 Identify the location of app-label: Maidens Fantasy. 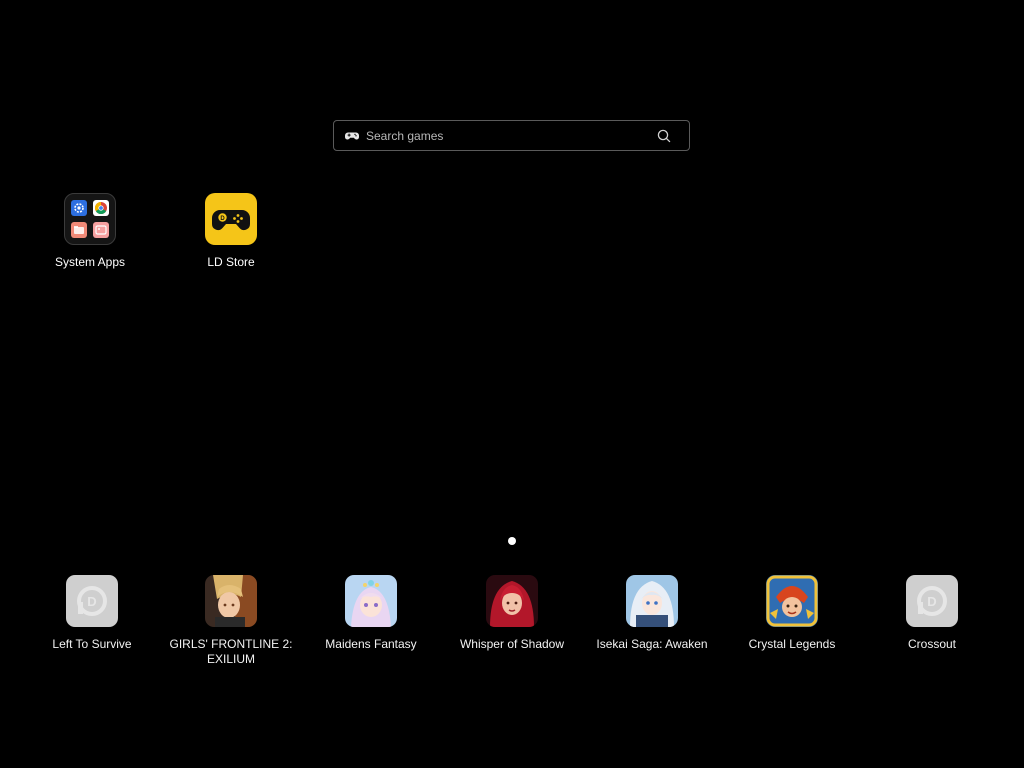
(371, 644).